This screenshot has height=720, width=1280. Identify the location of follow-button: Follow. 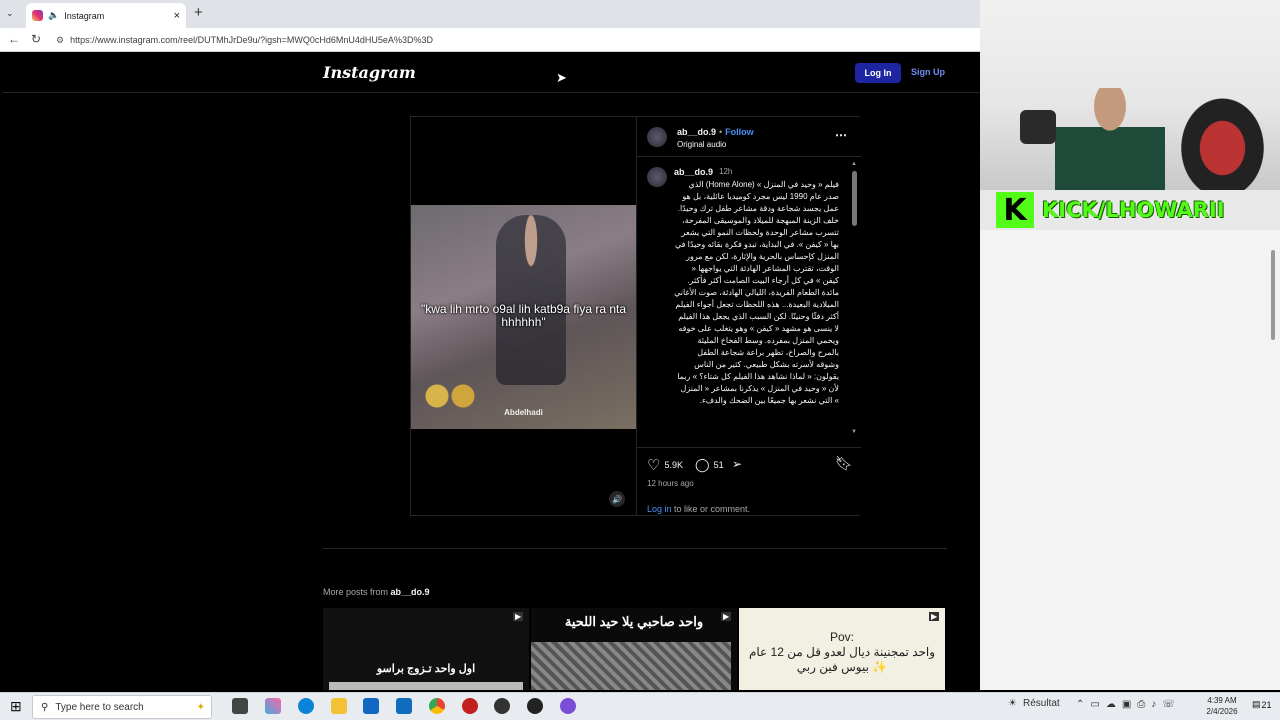
(739, 132).